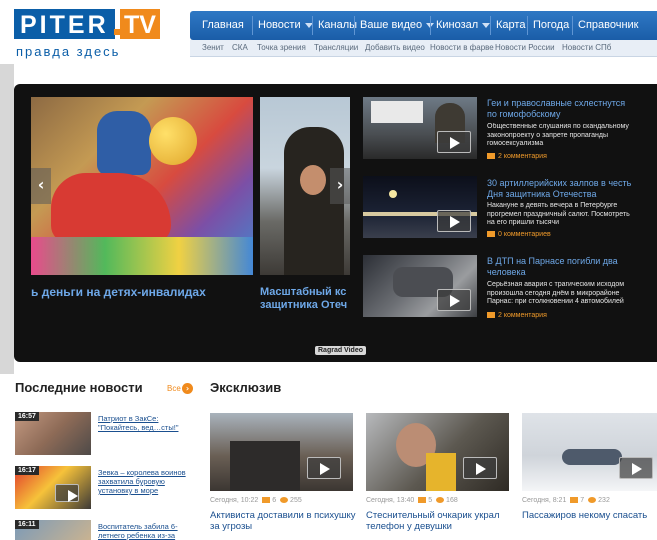 The height and width of the screenshot is (540, 657). Describe the element at coordinates (525, 47) in the screenshot. I see `subnav-item: Новости России` at that location.